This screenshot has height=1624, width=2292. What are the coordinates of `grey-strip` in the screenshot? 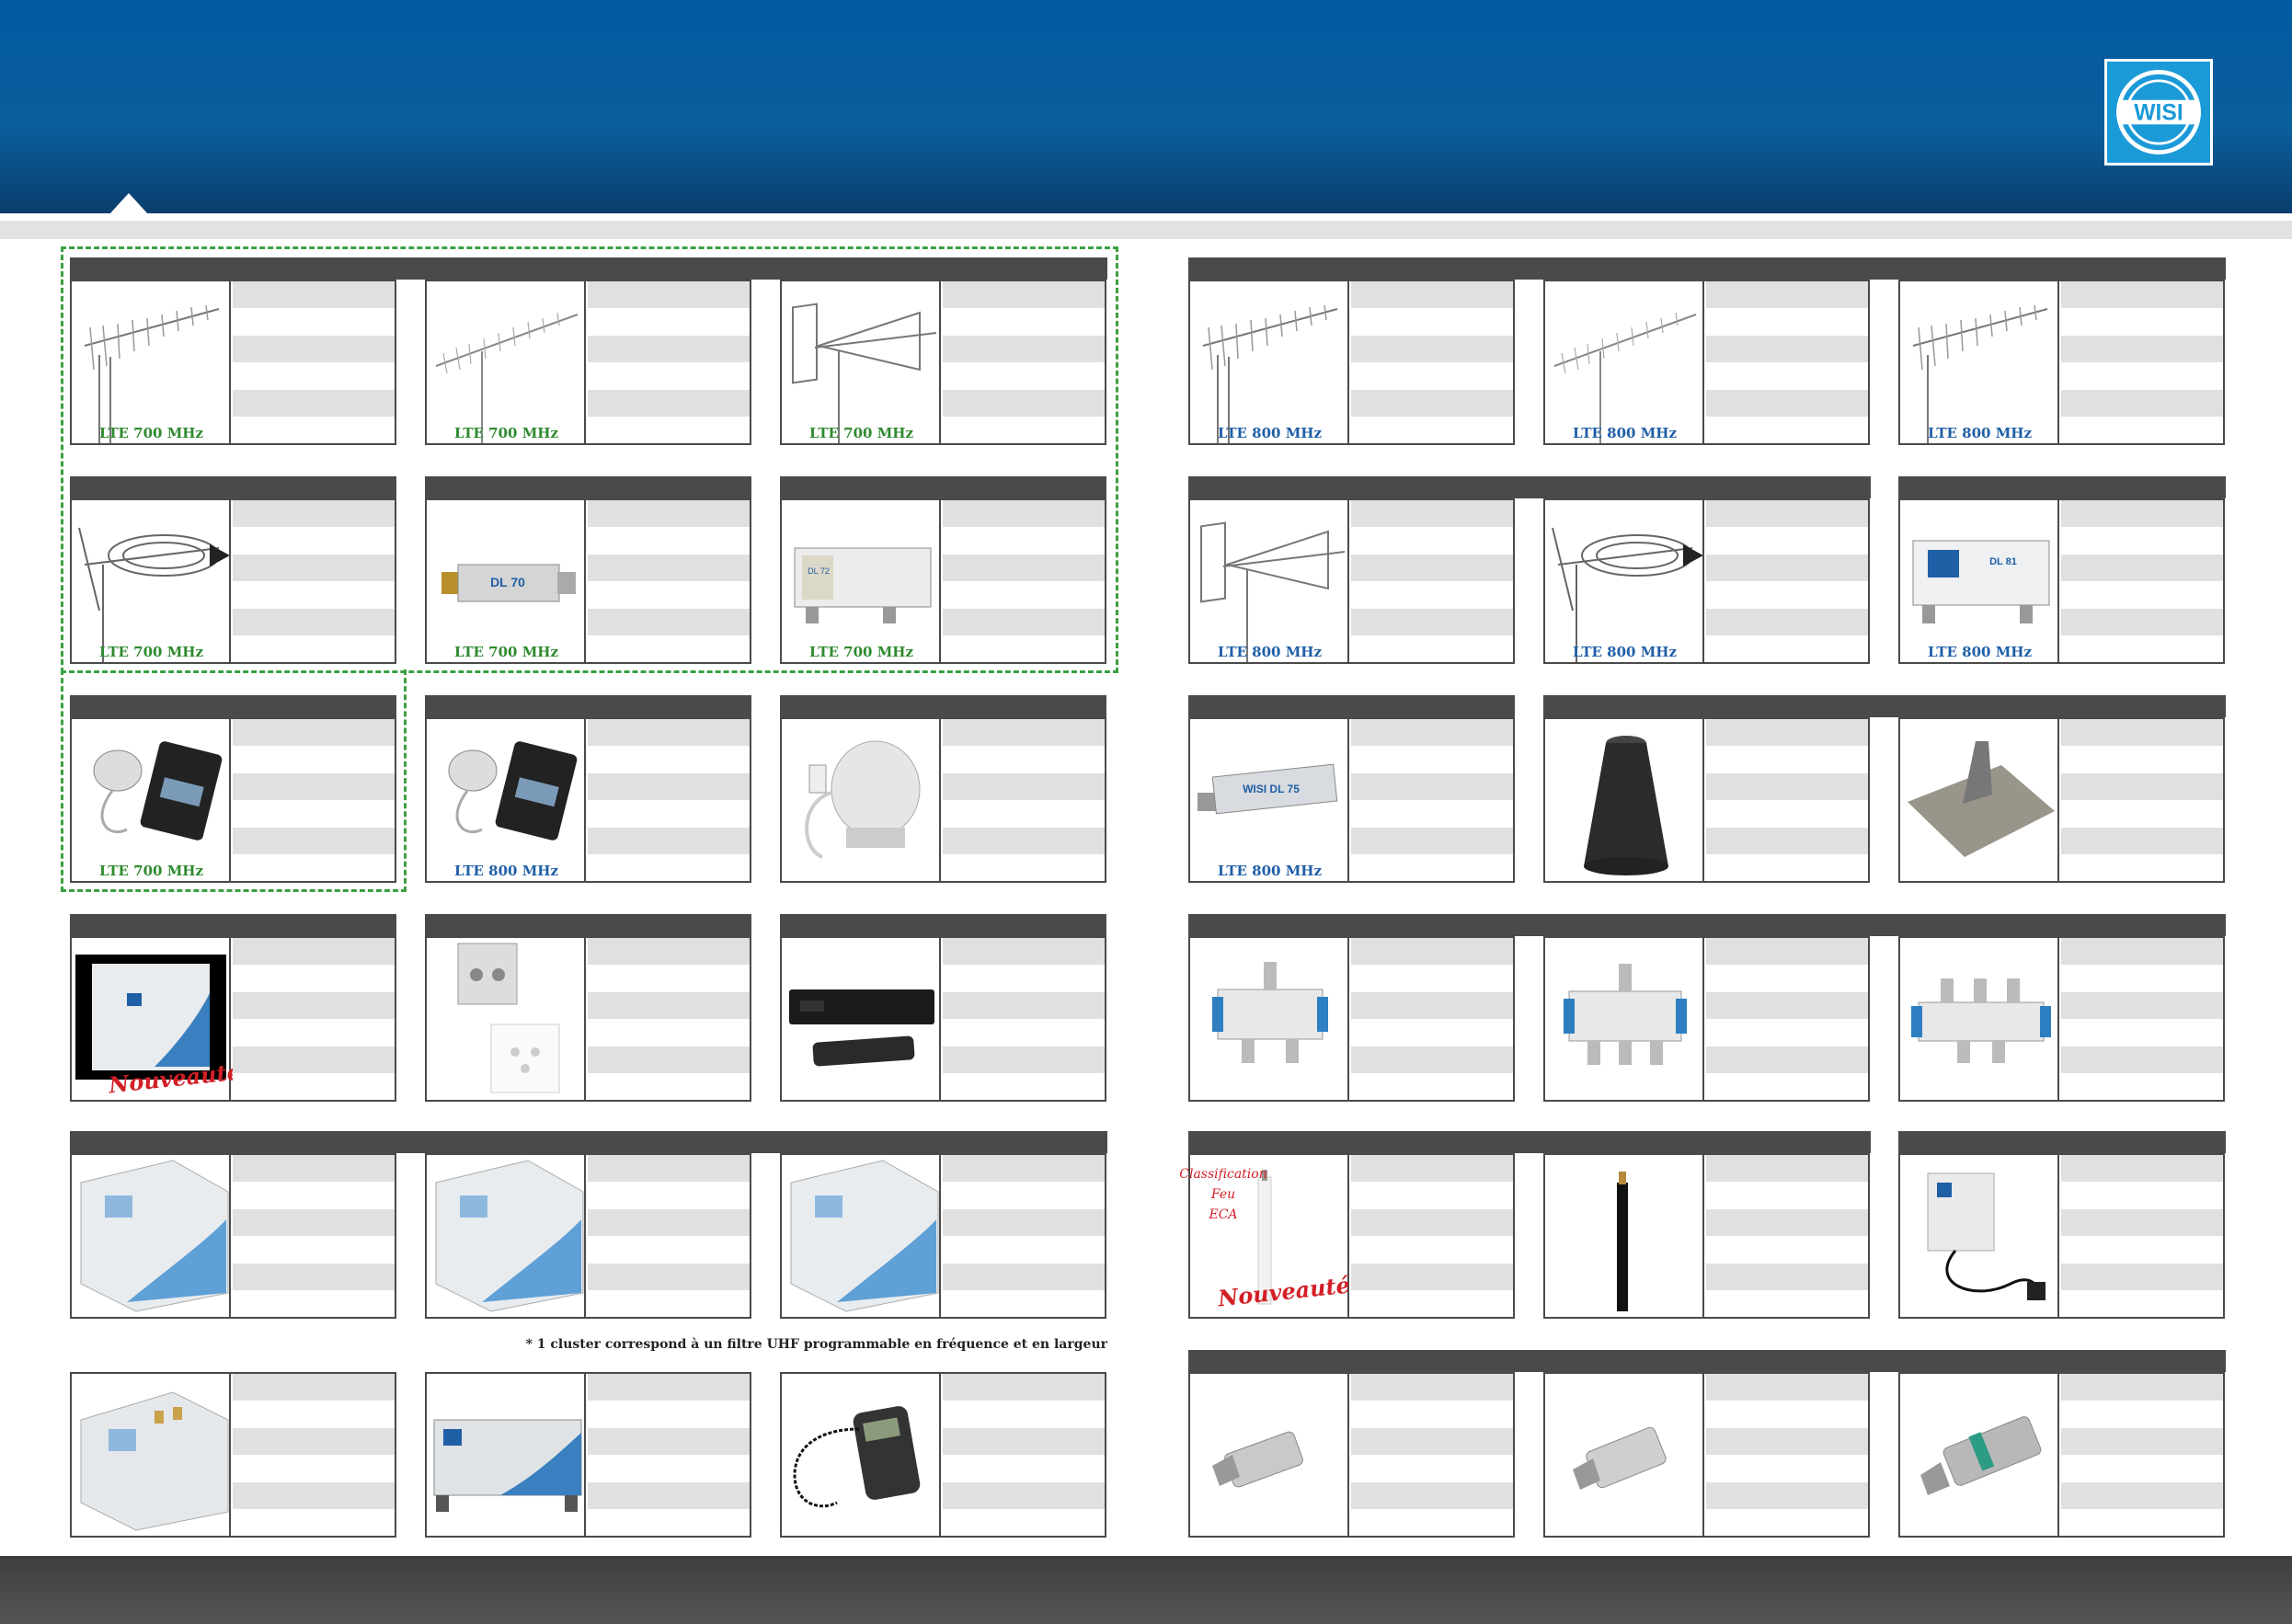 It's located at (1146, 230).